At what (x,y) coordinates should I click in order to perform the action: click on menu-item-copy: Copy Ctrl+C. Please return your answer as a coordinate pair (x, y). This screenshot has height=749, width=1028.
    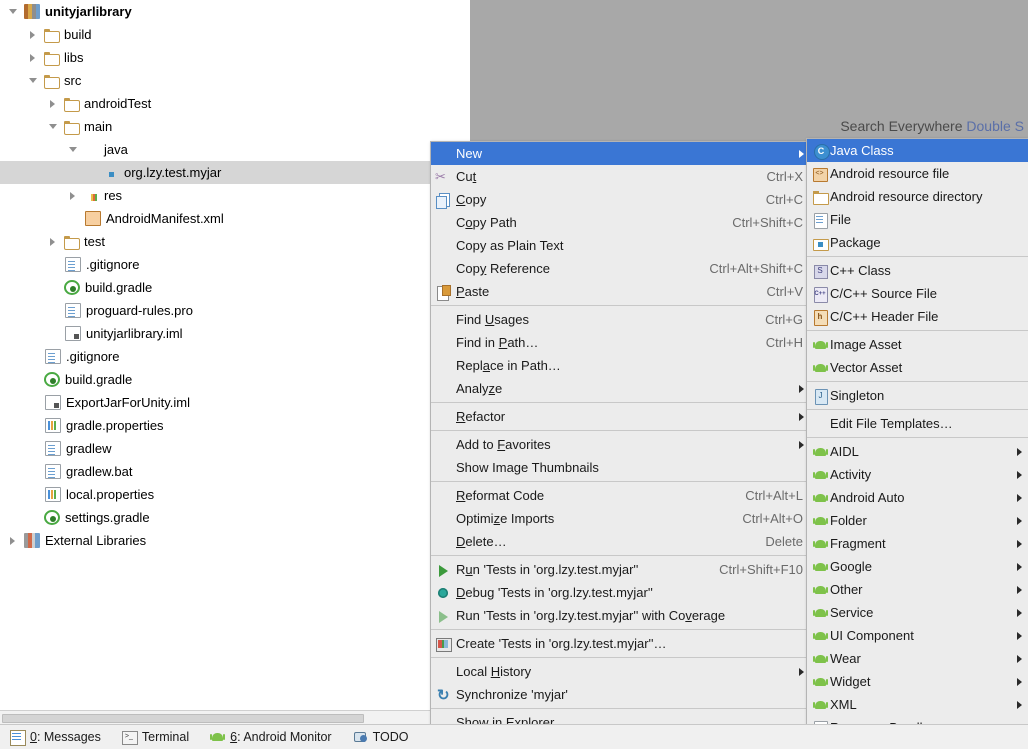
    Looking at the image, I should click on (620, 199).